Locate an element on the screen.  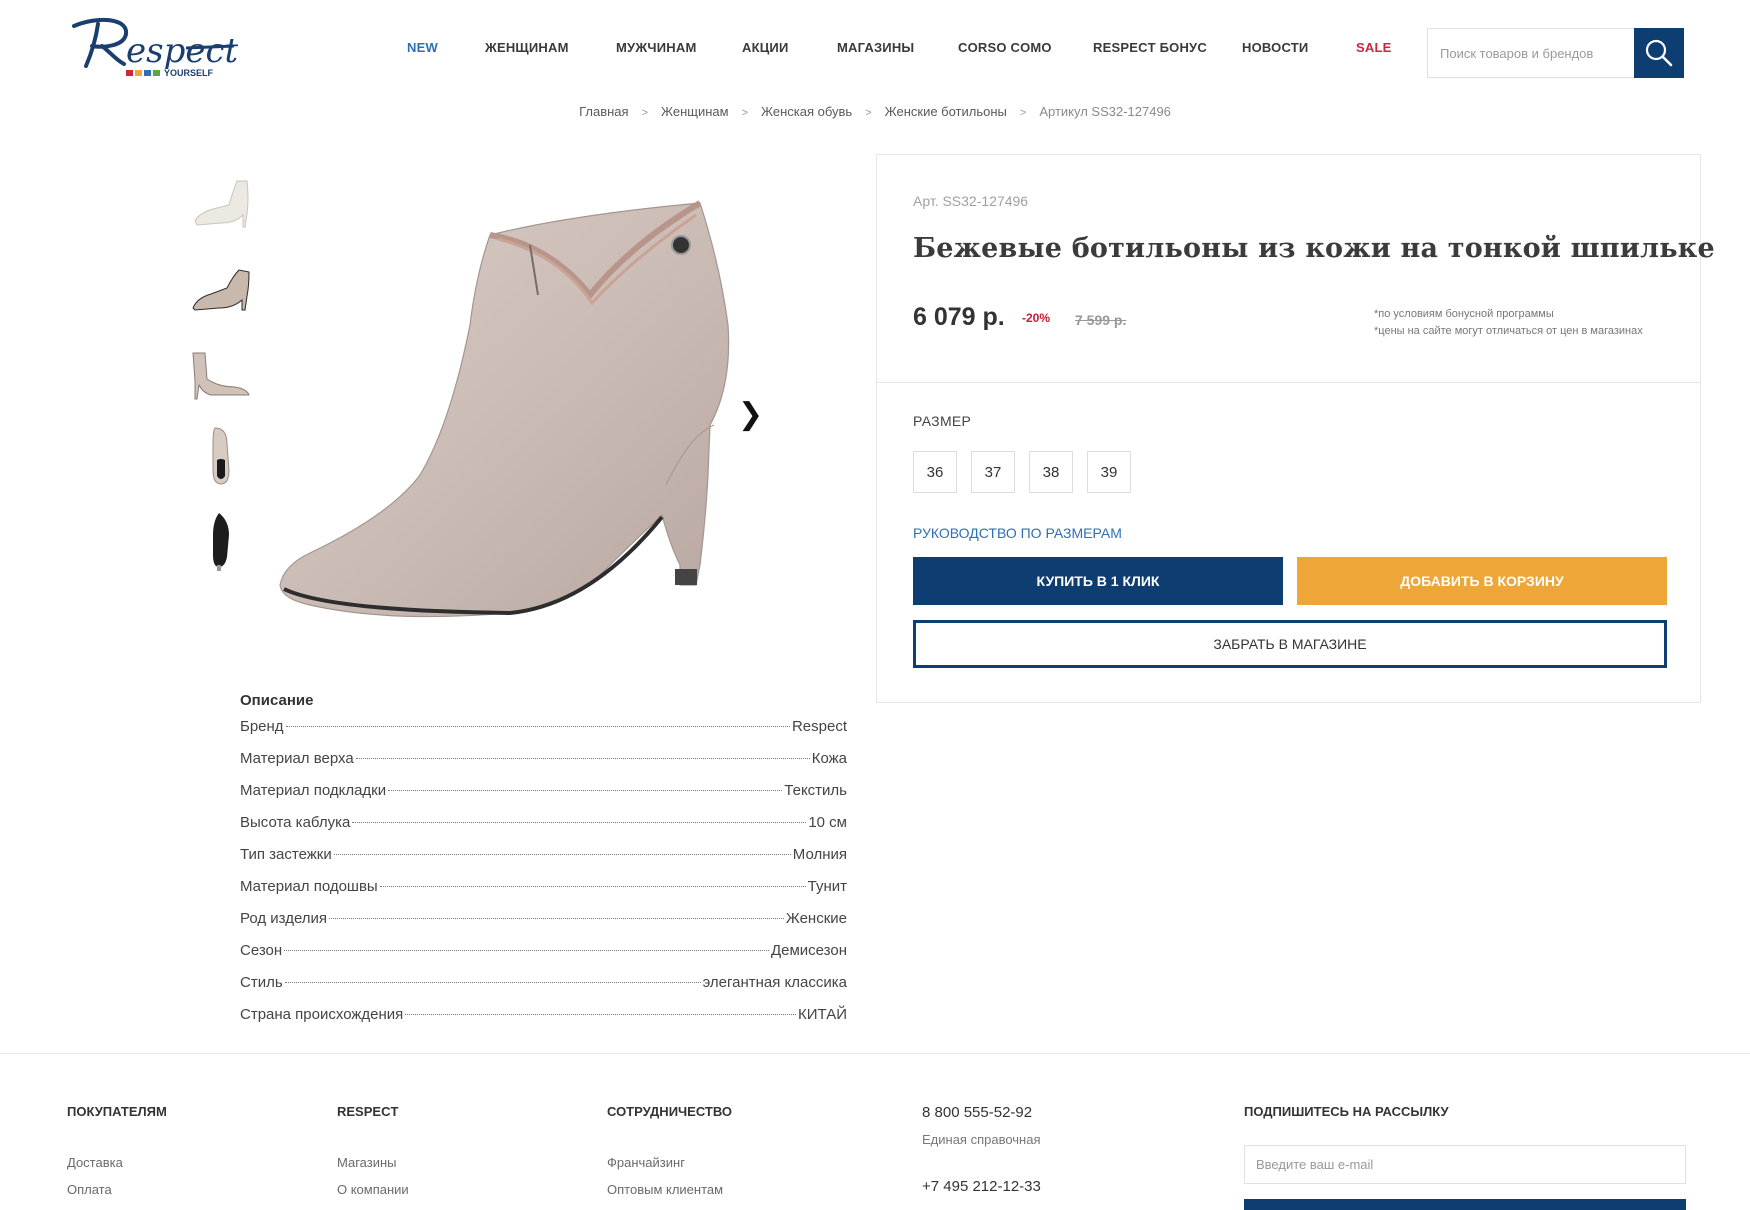
spec-value: элегантная классика is located at coordinates (774, 982).